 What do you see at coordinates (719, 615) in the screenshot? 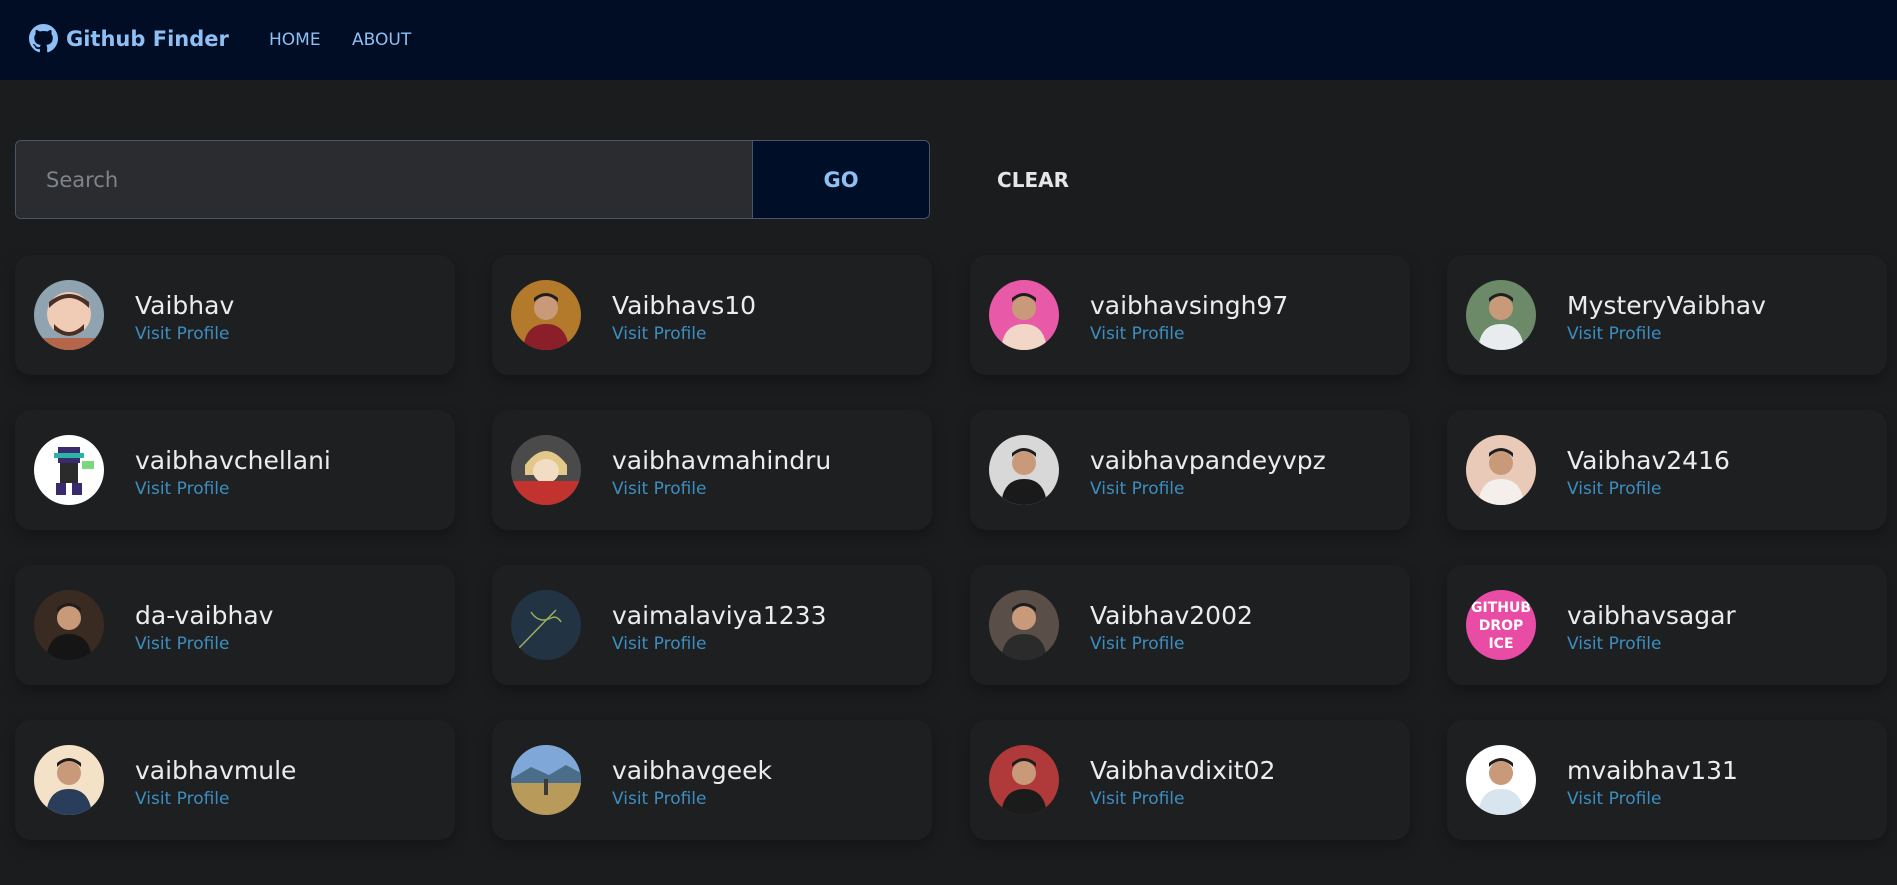
I see `username: vaimalaviya1233` at bounding box center [719, 615].